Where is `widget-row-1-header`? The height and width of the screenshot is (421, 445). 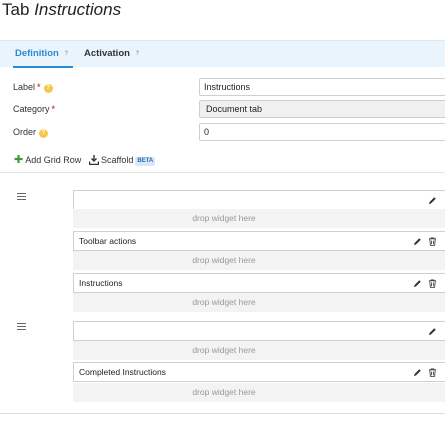
widget-row-1-header is located at coordinates (259, 200).